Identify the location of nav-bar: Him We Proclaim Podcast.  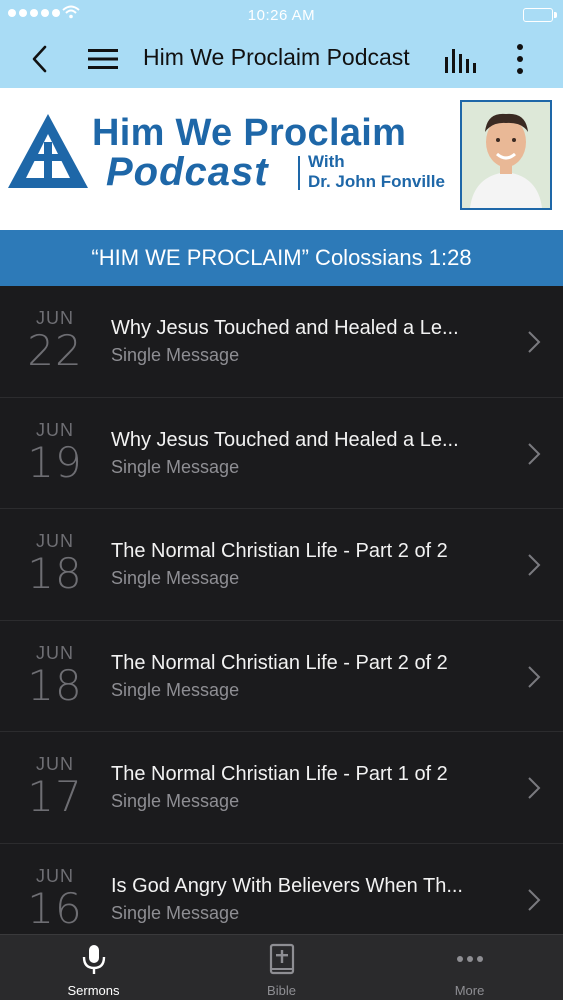
(281, 60).